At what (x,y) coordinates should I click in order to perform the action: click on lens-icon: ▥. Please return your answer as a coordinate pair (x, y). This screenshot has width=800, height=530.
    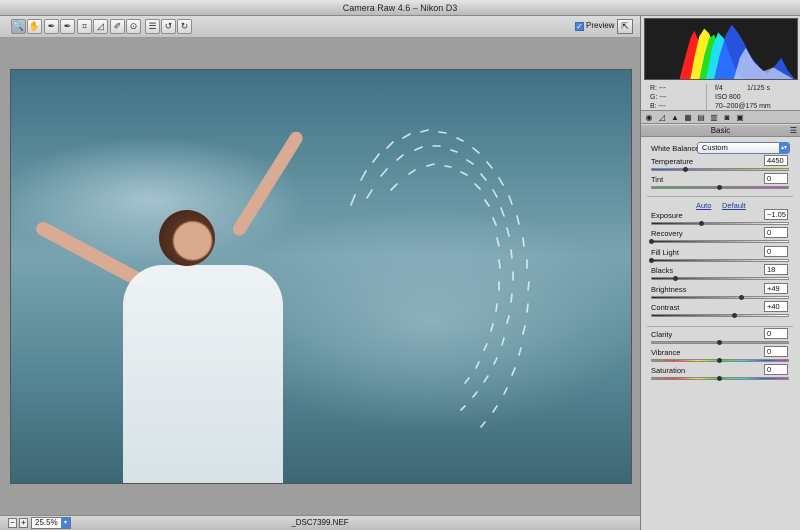
    Looking at the image, I should click on (714, 117).